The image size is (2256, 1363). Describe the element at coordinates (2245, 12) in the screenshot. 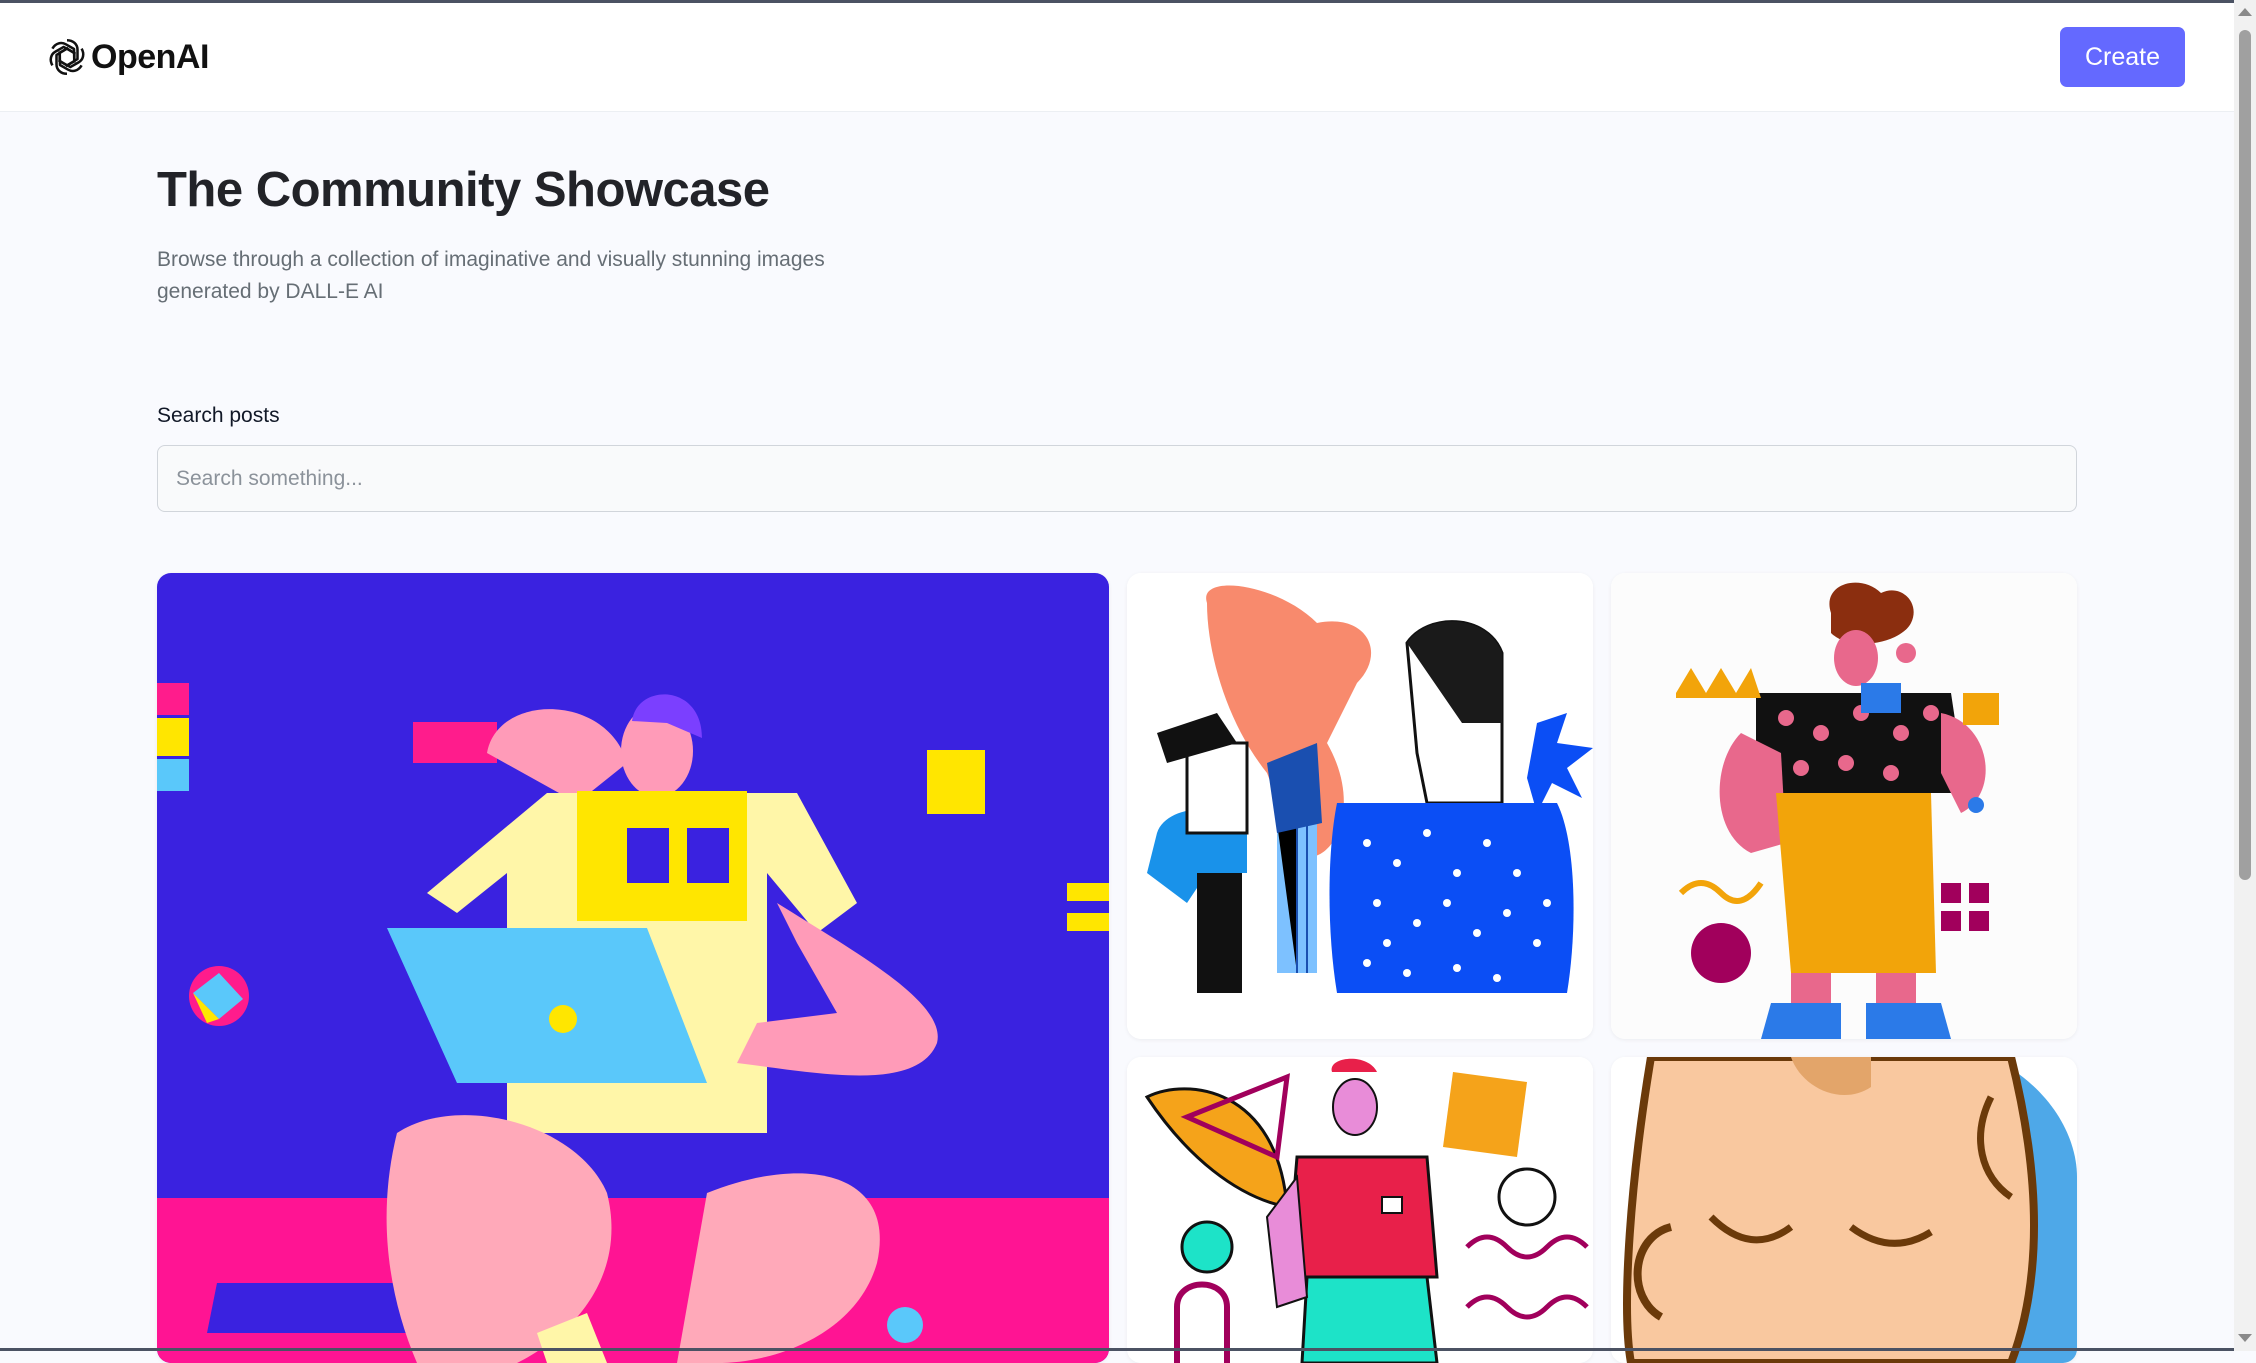

I see `scroll-up-icon` at that location.